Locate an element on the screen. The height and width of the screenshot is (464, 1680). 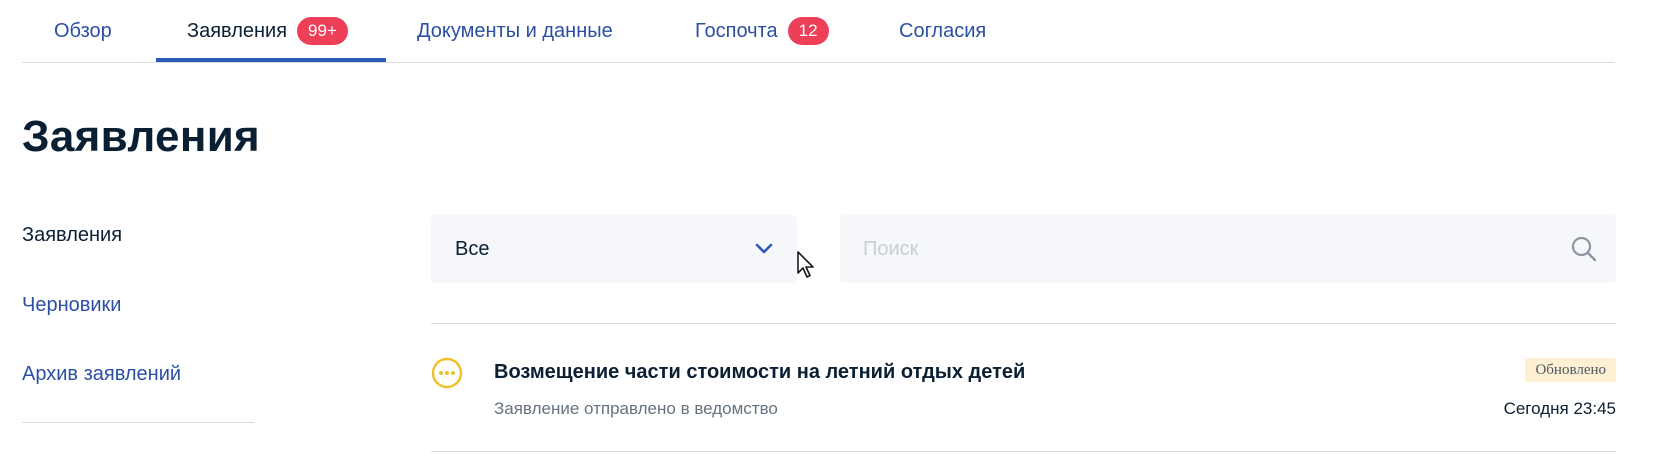
tab-gospochta: Госпочта 12 is located at coordinates (762, 31).